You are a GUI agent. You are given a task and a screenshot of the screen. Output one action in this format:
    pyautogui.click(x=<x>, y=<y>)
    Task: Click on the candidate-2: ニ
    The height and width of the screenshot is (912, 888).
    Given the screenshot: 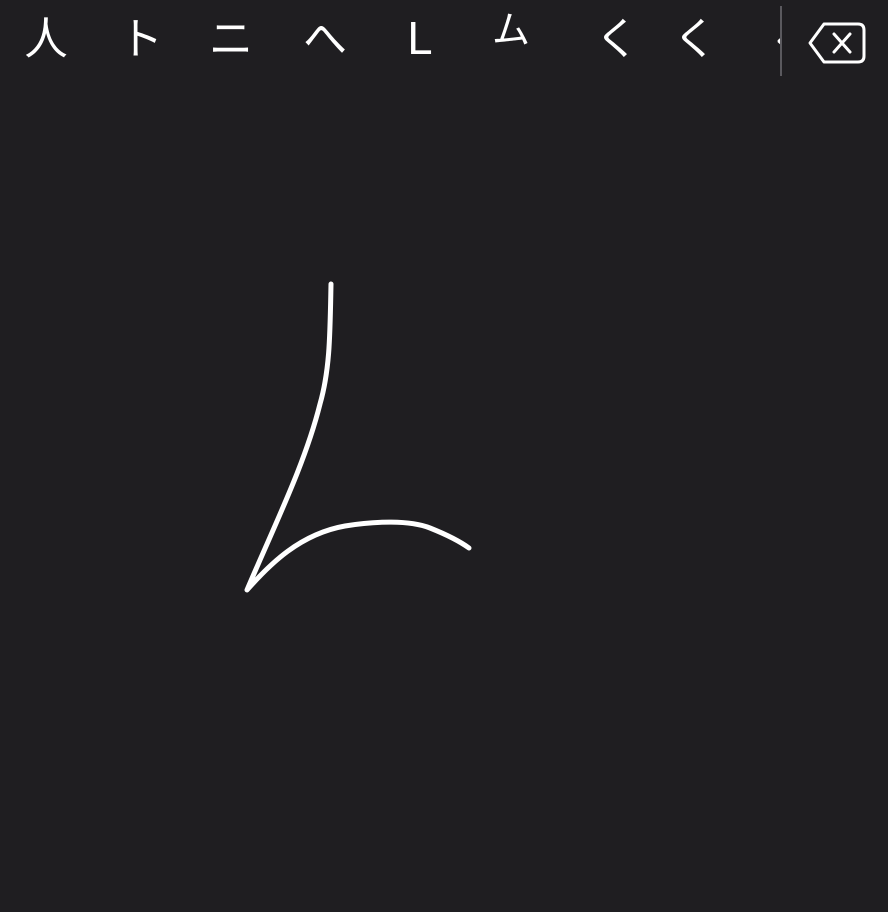 What is the action you would take?
    pyautogui.click(x=231, y=40)
    